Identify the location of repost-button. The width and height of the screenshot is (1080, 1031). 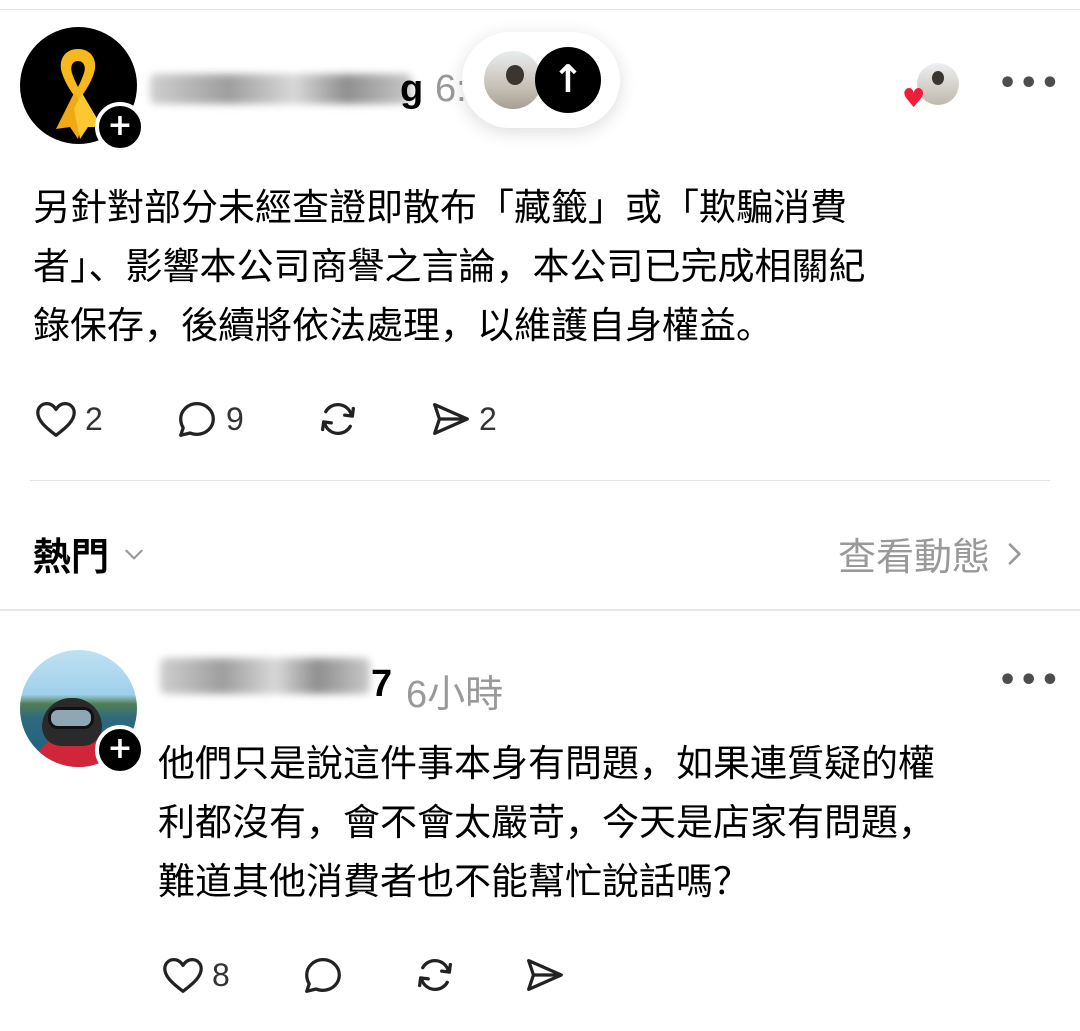
(338, 419).